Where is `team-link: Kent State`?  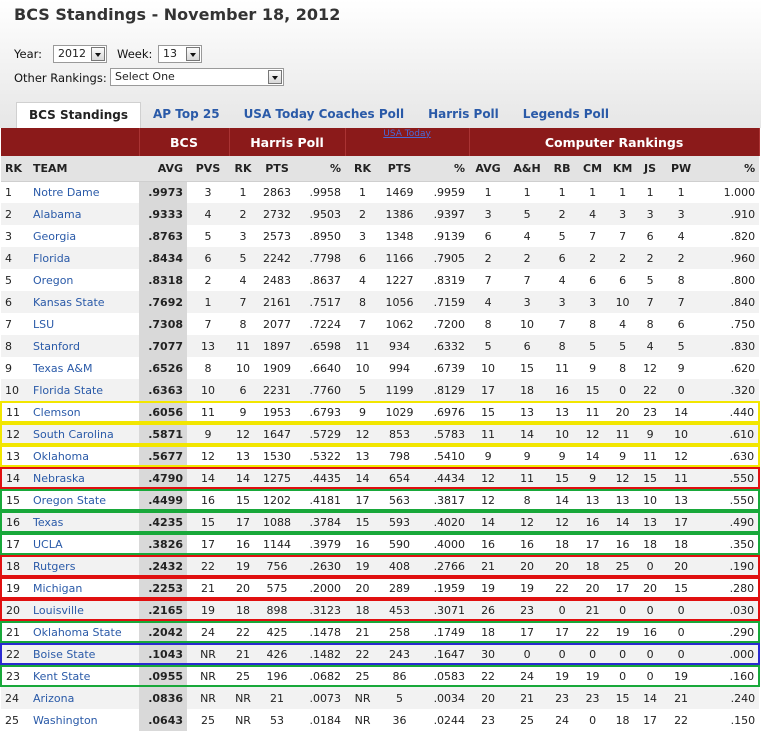 team-link: Kent State is located at coordinates (84, 676).